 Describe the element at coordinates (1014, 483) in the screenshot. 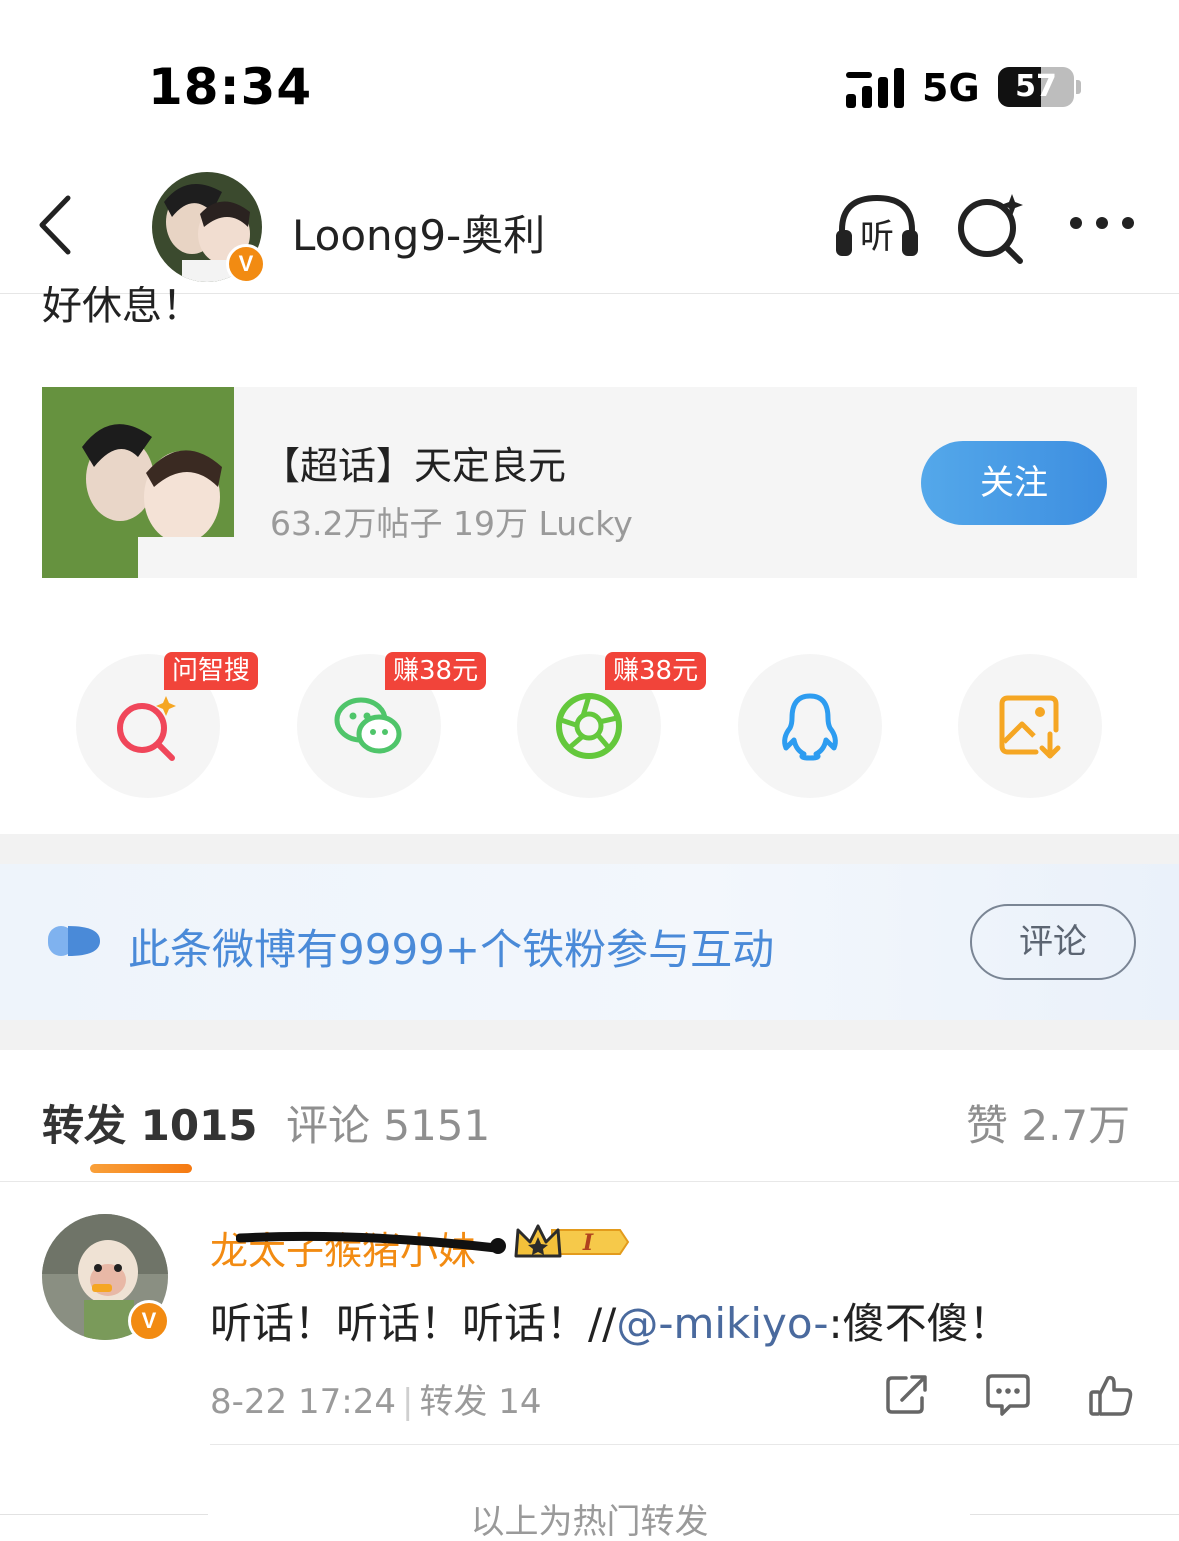

I see `follow-button: 关注` at that location.